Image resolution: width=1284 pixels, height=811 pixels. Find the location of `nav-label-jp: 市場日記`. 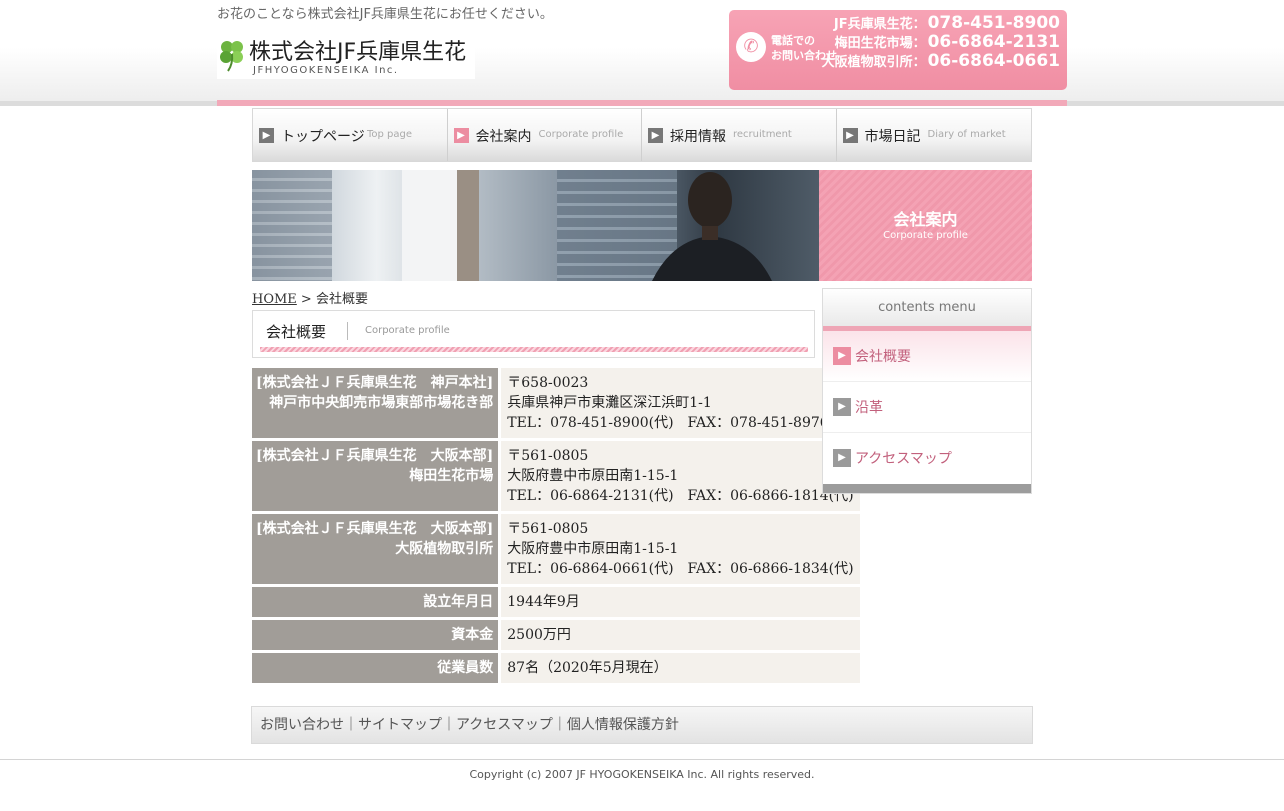

nav-label-jp: 市場日記 is located at coordinates (892, 137).